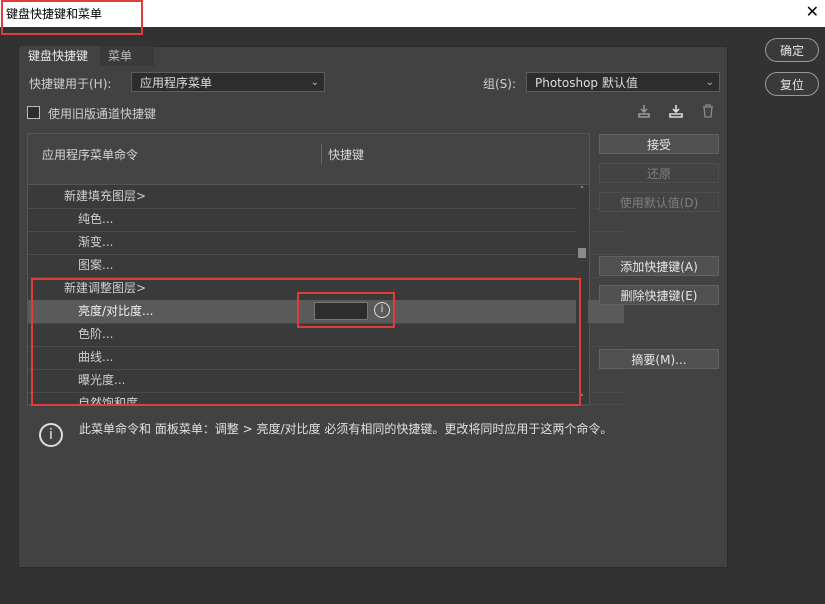  Describe the element at coordinates (70, 84) in the screenshot. I see `shortcuts-for-label: 快捷键用于(H):` at that location.